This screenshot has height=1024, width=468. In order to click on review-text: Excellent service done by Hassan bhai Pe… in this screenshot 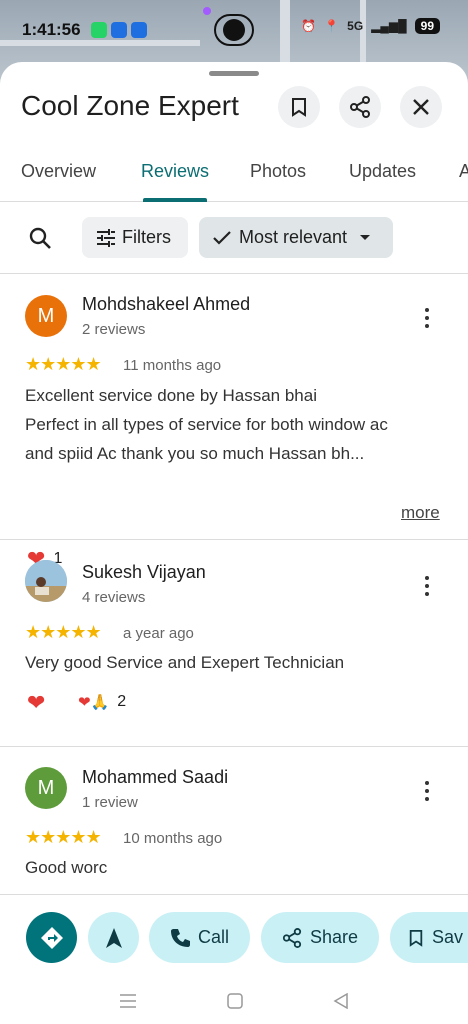, I will do `click(235, 424)`.